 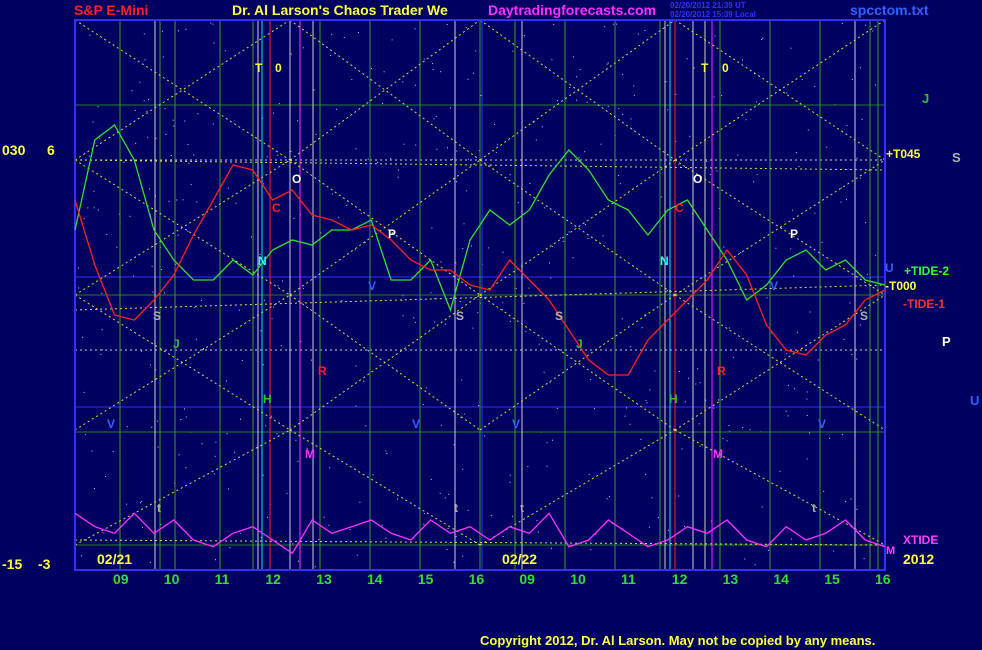 I want to click on event-marker-m: M, so click(x=310, y=454).